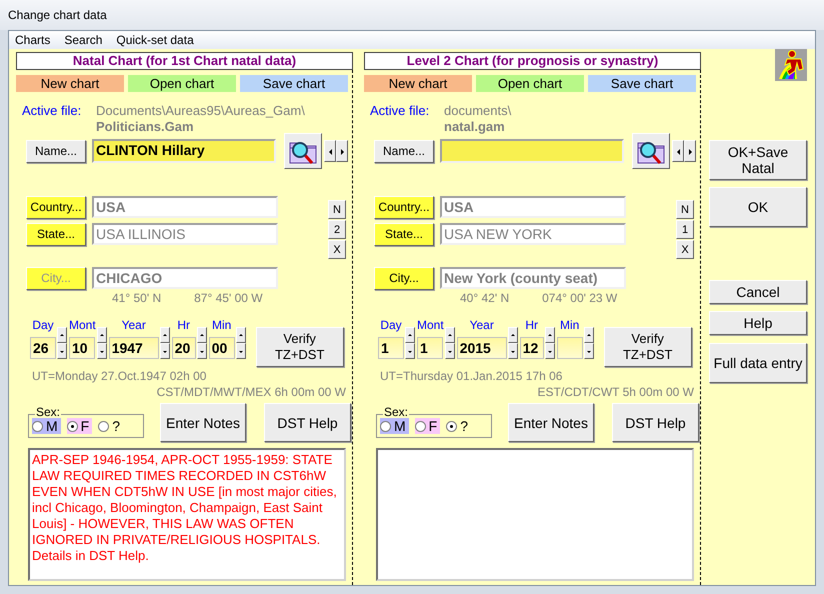 The image size is (824, 594). Describe the element at coordinates (221, 348) in the screenshot. I see `minute-field: 00` at that location.